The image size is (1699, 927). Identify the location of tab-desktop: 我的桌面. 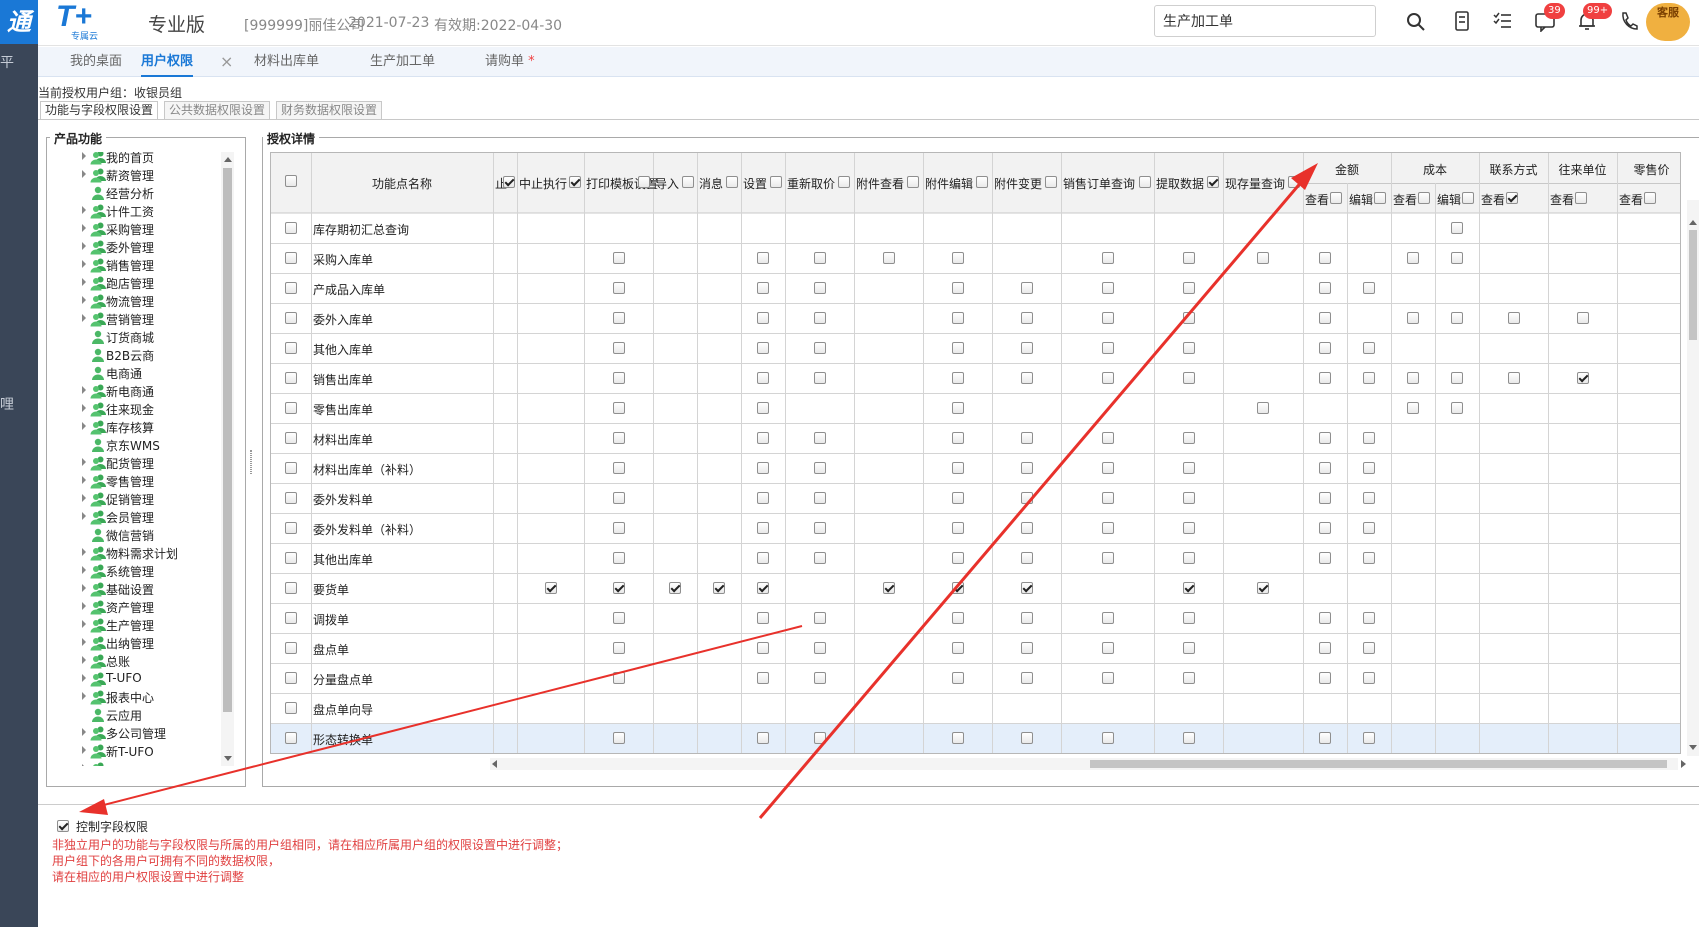
(96, 62).